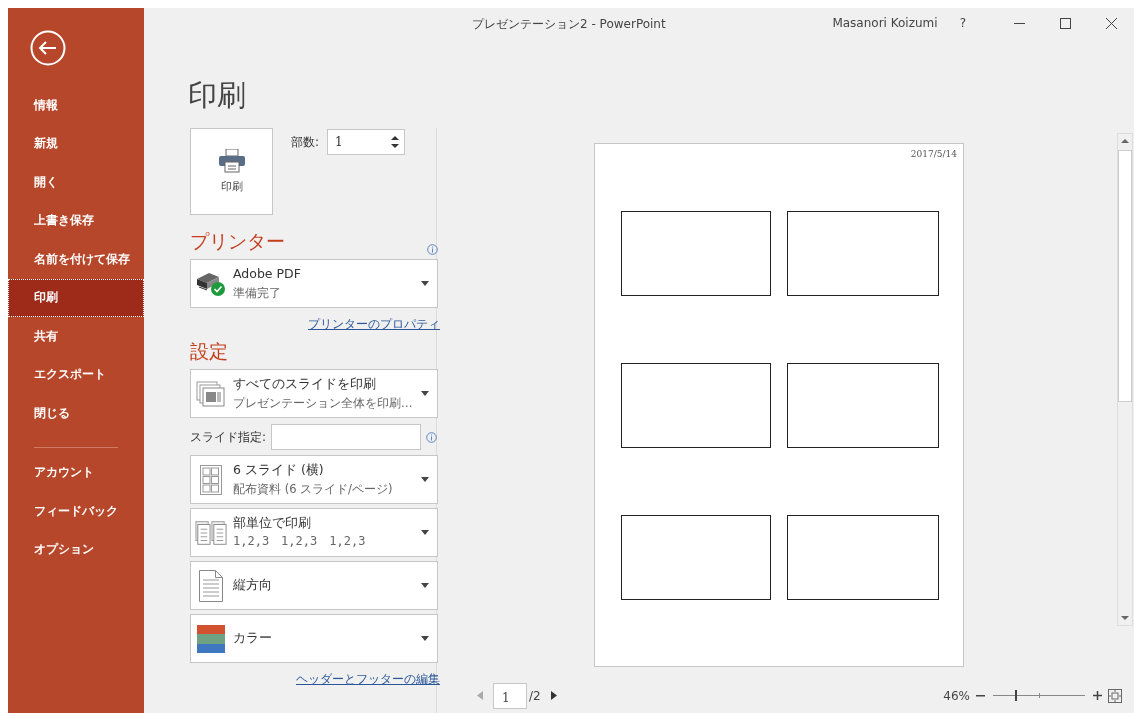 This screenshot has width=1134, height=713. I want to click on slide-range-label: スライド指定:, so click(228, 437).